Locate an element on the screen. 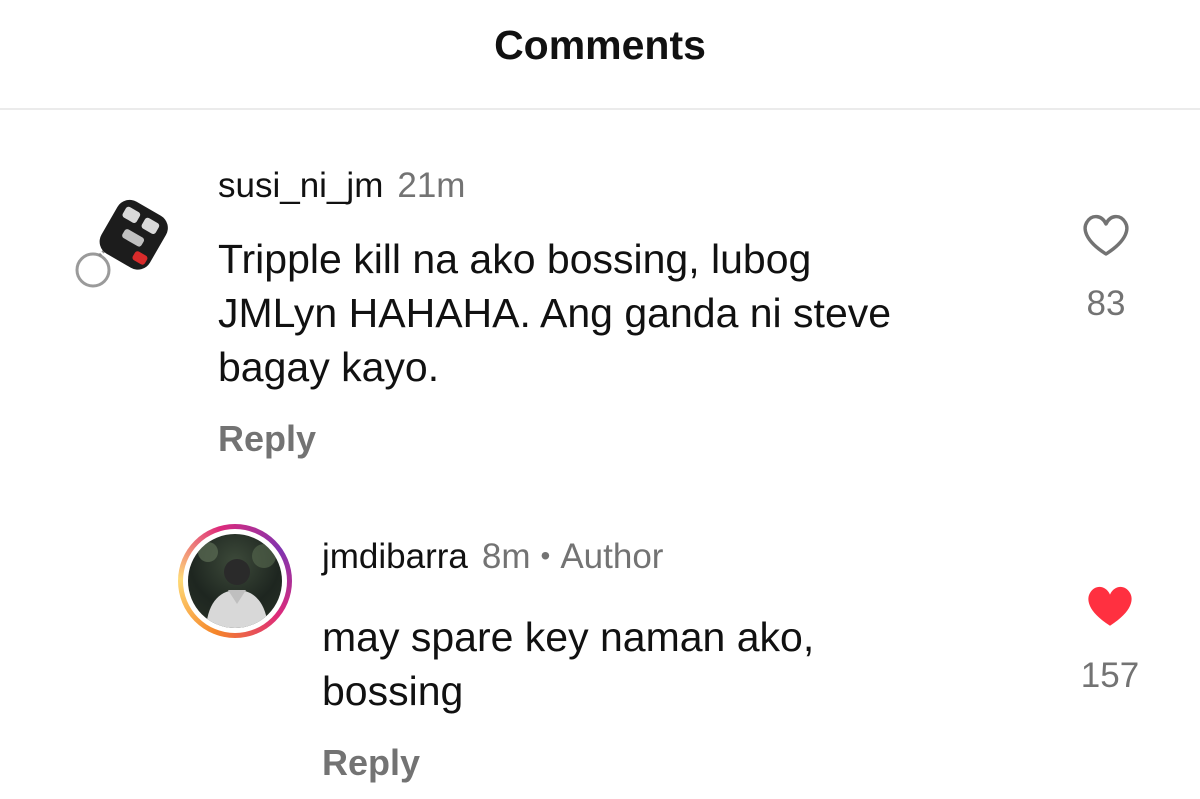  like-button: 83 is located at coordinates (1106, 268).